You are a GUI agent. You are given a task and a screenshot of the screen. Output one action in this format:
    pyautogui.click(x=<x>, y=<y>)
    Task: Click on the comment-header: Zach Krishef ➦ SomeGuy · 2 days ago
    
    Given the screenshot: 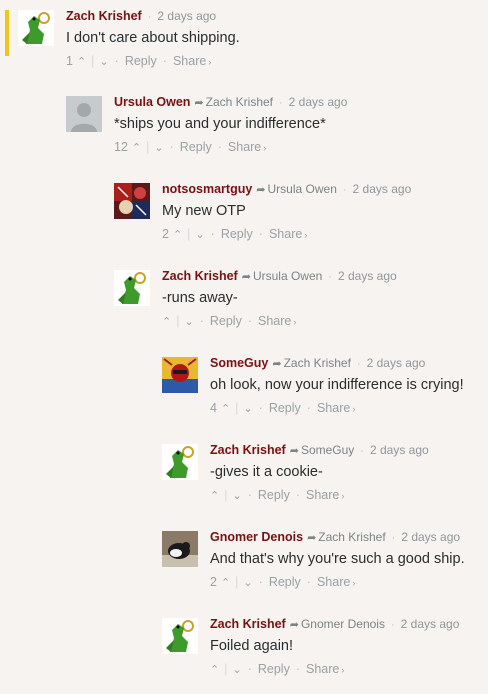 What is the action you would take?
    pyautogui.click(x=319, y=450)
    